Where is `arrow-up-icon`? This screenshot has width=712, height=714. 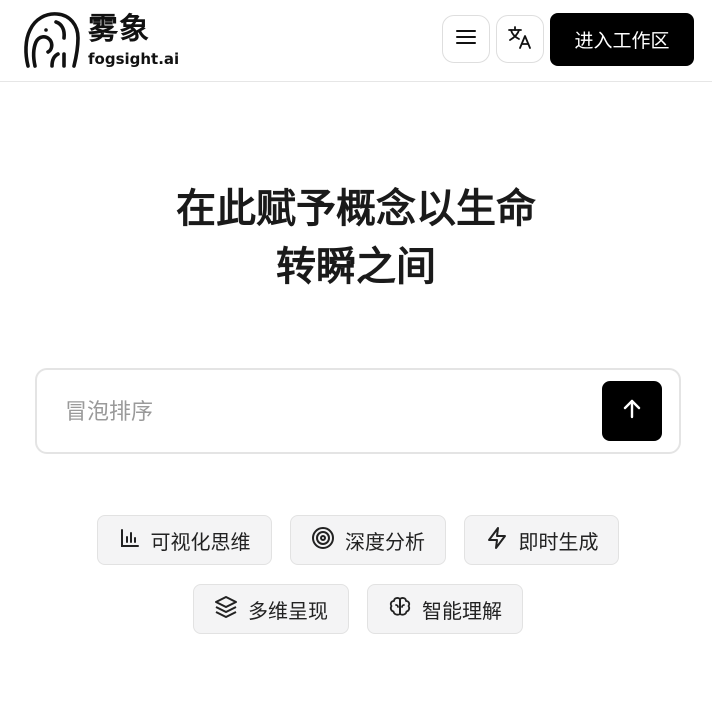 arrow-up-icon is located at coordinates (632, 411).